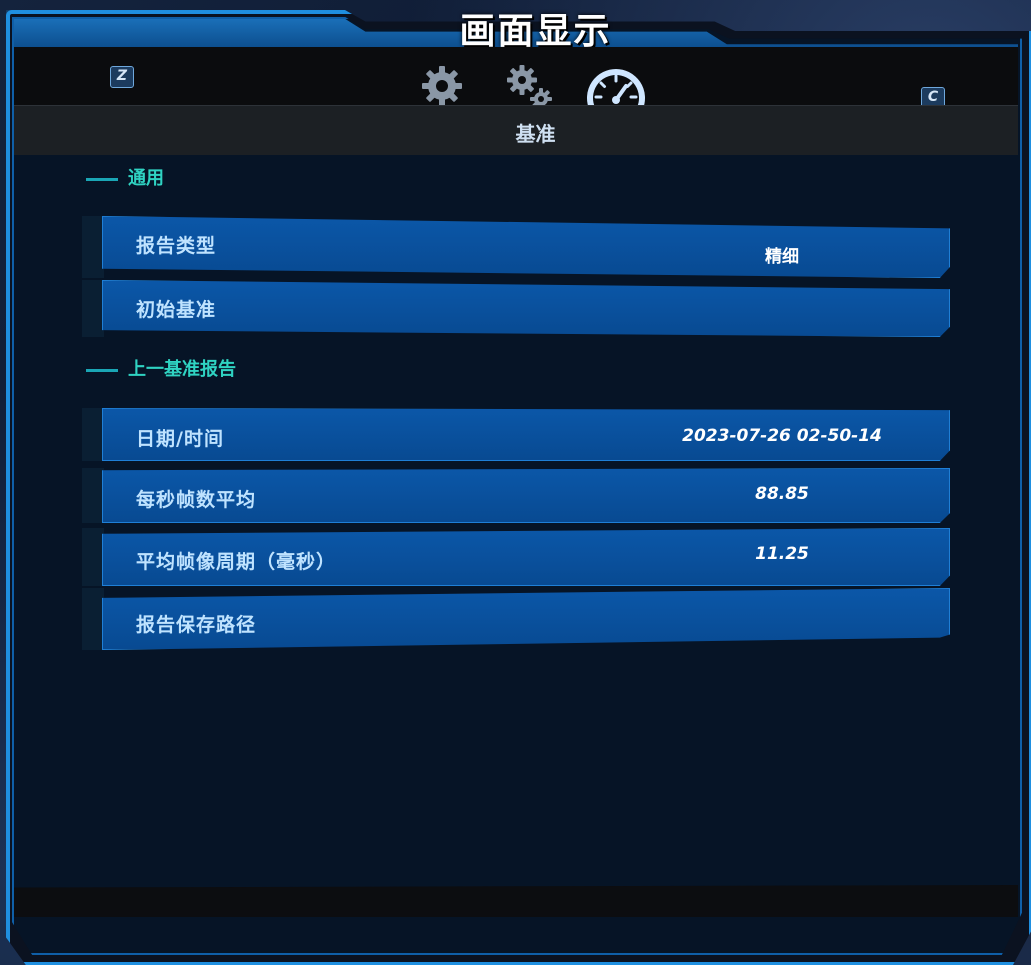  I want to click on report-value: 2023-07-26 02-50-14, so click(782, 436).